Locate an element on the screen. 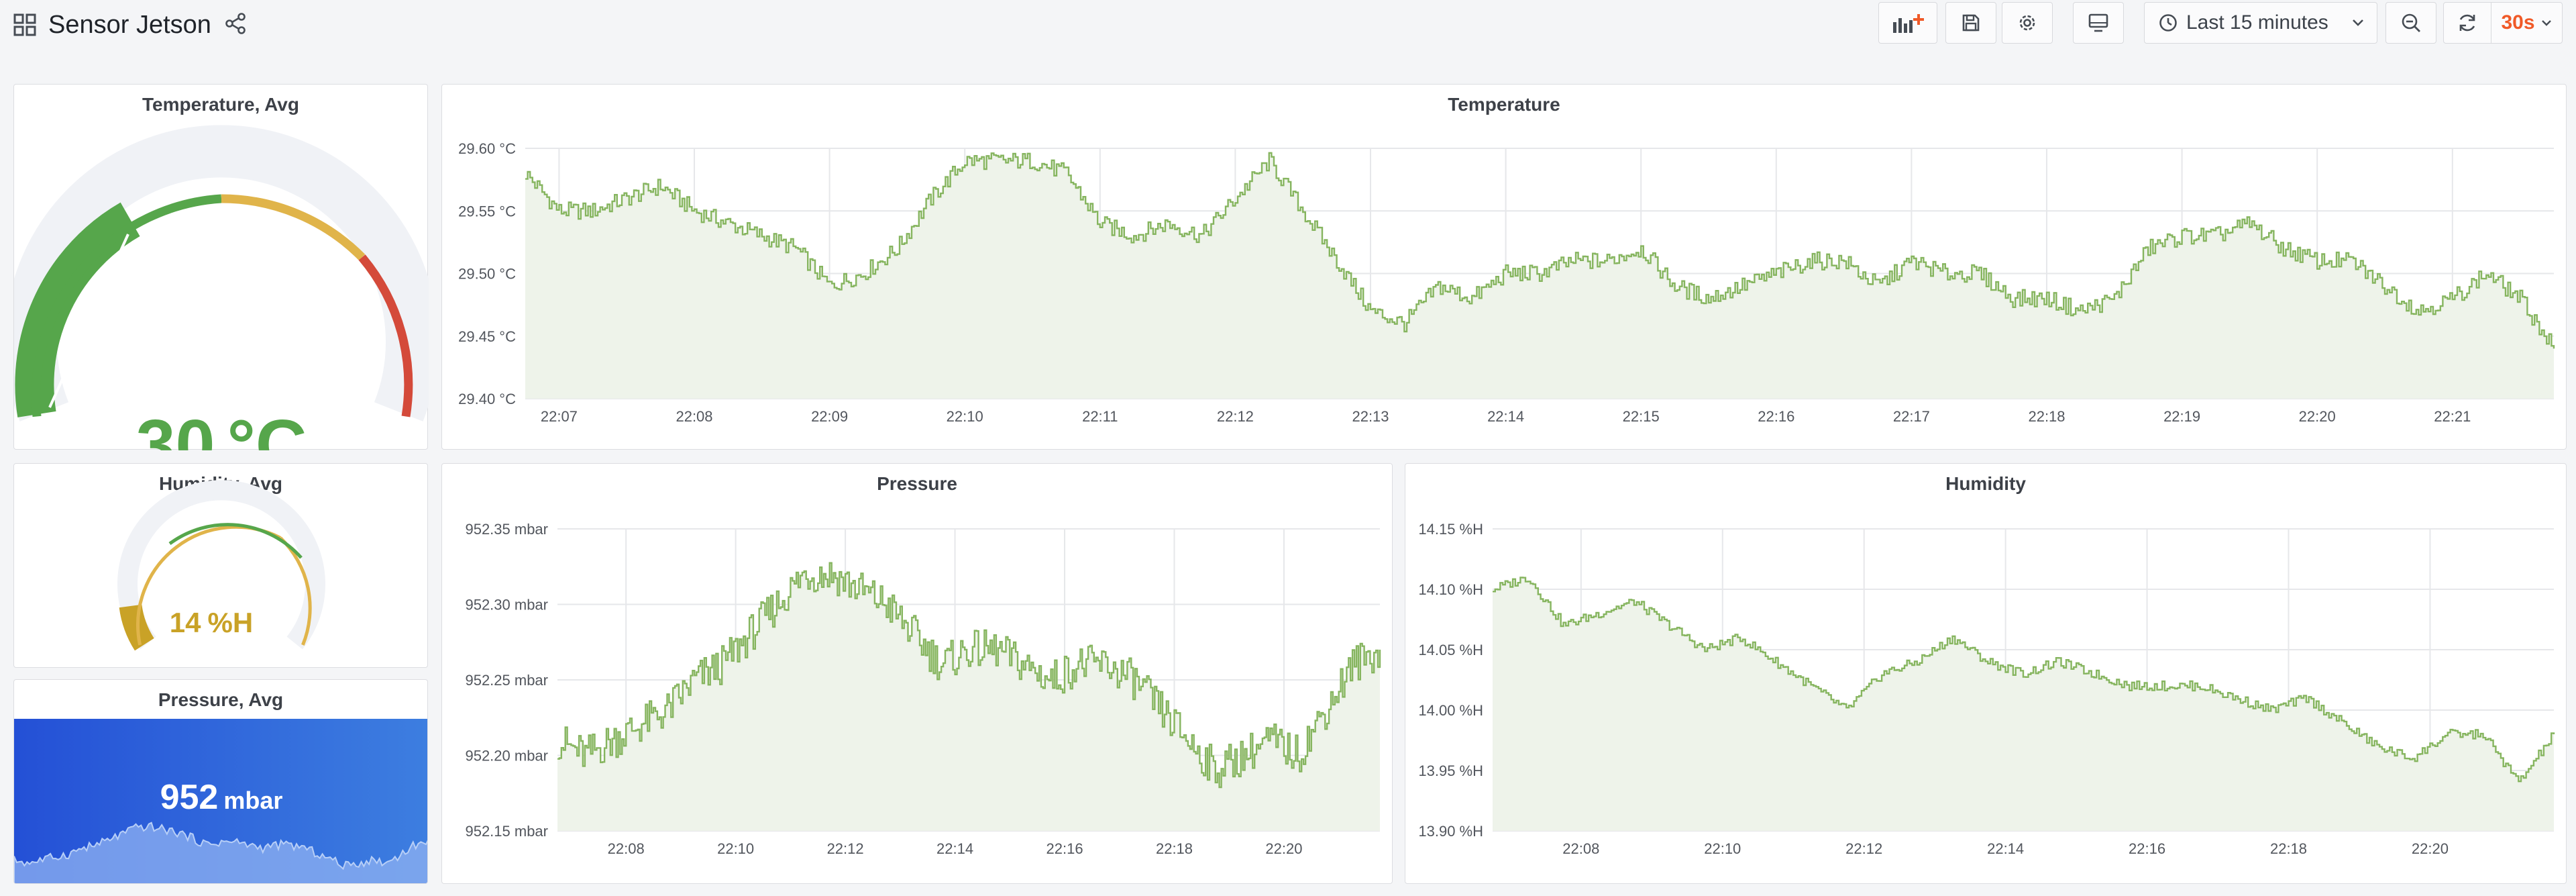 This screenshot has height=896, width=2576. temperature-avg-panel: Temperature, Avg 30 °C is located at coordinates (221, 267).